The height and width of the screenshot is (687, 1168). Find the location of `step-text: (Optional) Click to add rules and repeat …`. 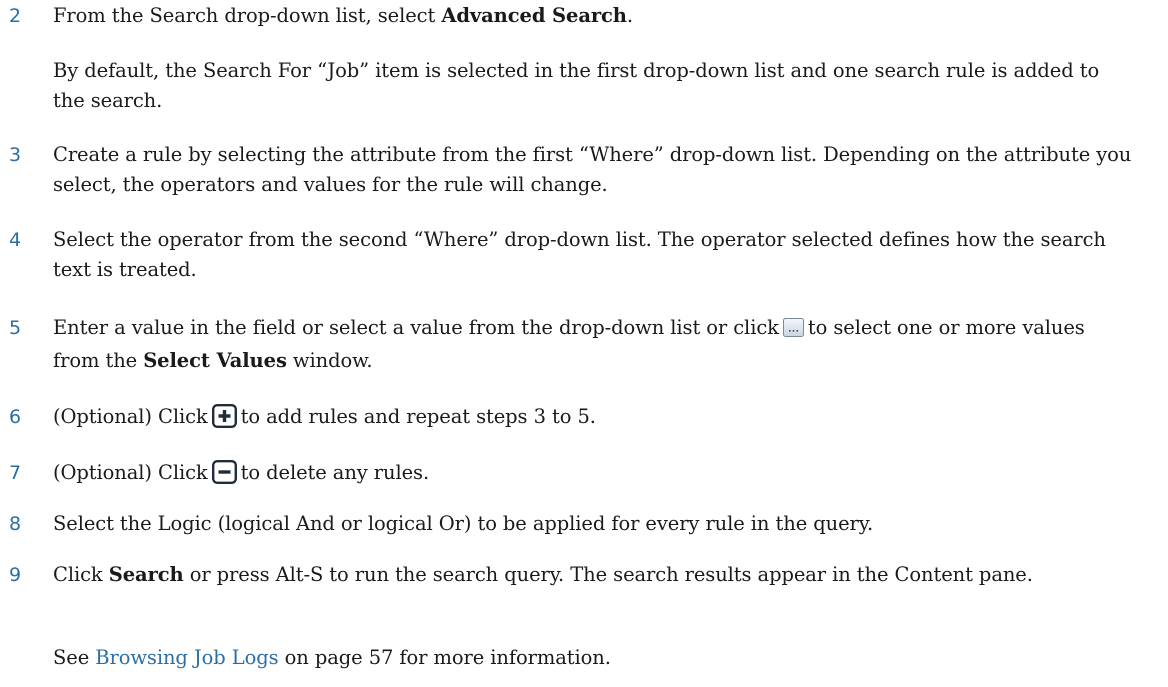

step-text: (Optional) Click to add rules and repeat … is located at coordinates (593, 418).